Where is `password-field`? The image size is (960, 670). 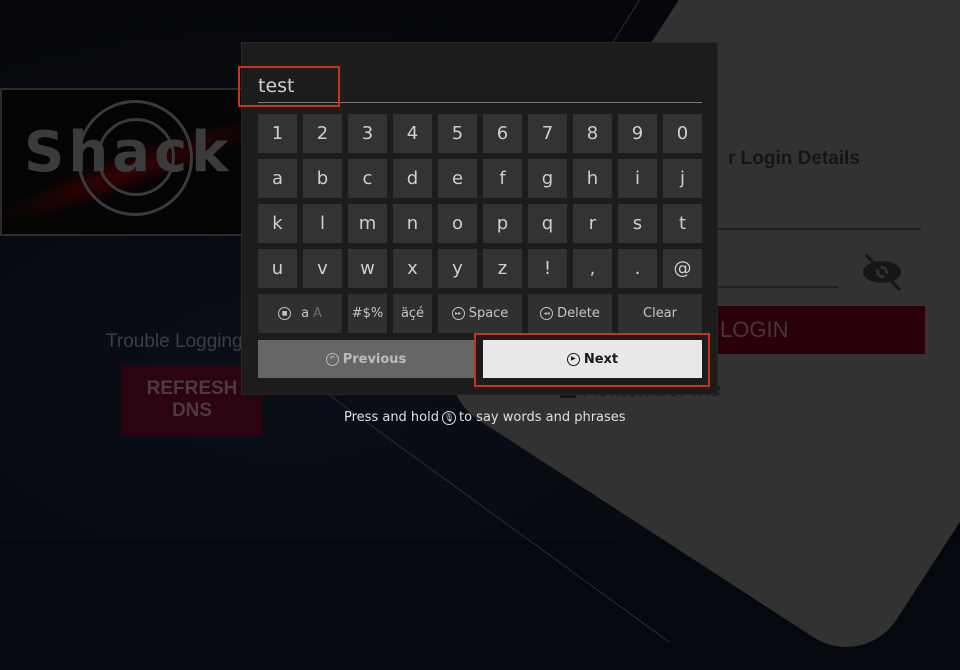
password-field is located at coordinates (777, 287).